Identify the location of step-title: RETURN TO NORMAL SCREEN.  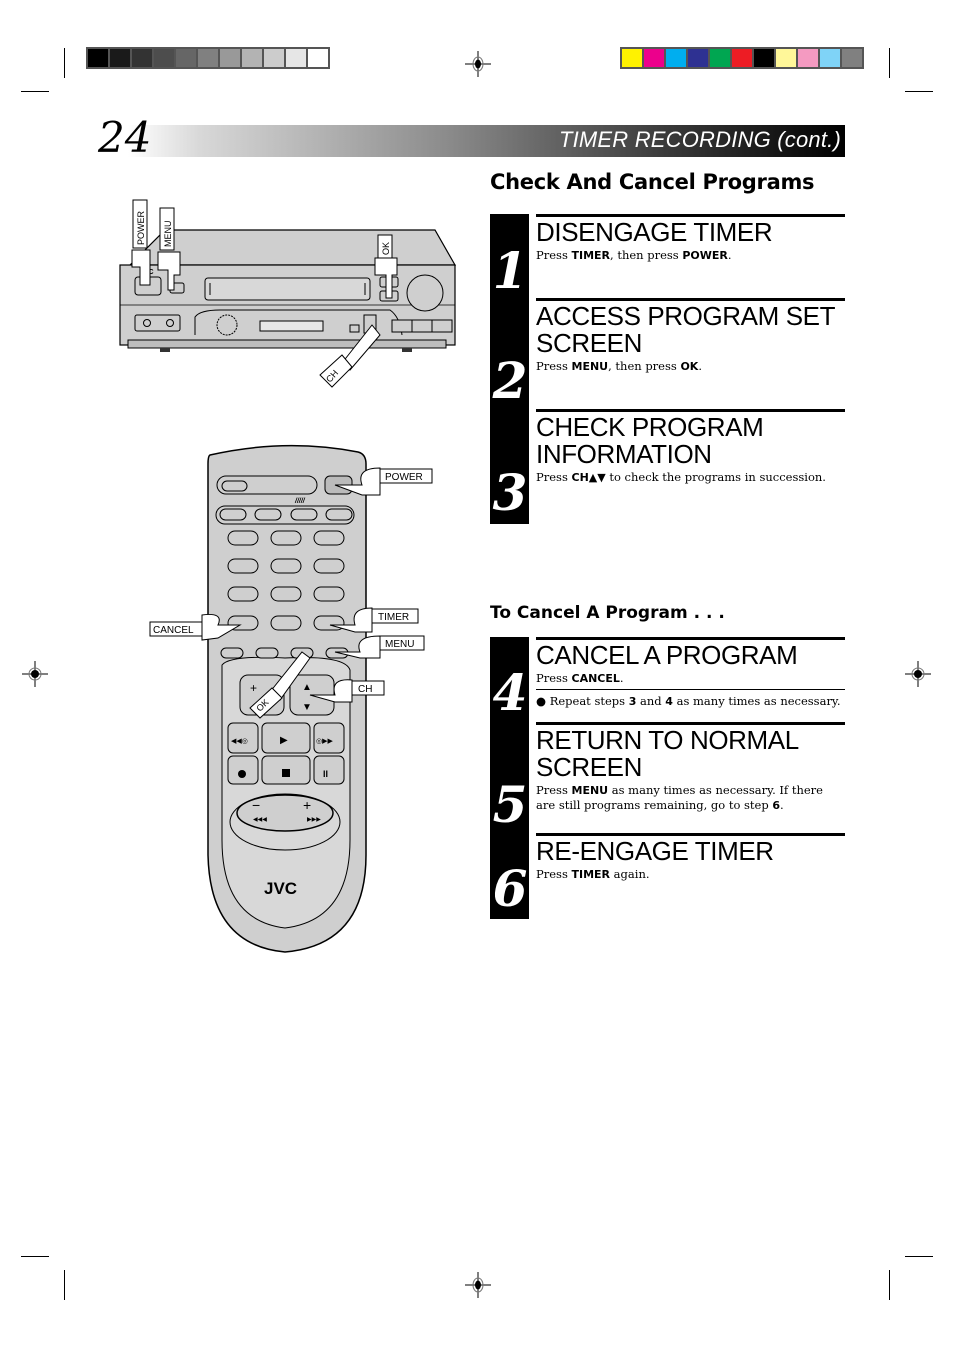
(667, 753).